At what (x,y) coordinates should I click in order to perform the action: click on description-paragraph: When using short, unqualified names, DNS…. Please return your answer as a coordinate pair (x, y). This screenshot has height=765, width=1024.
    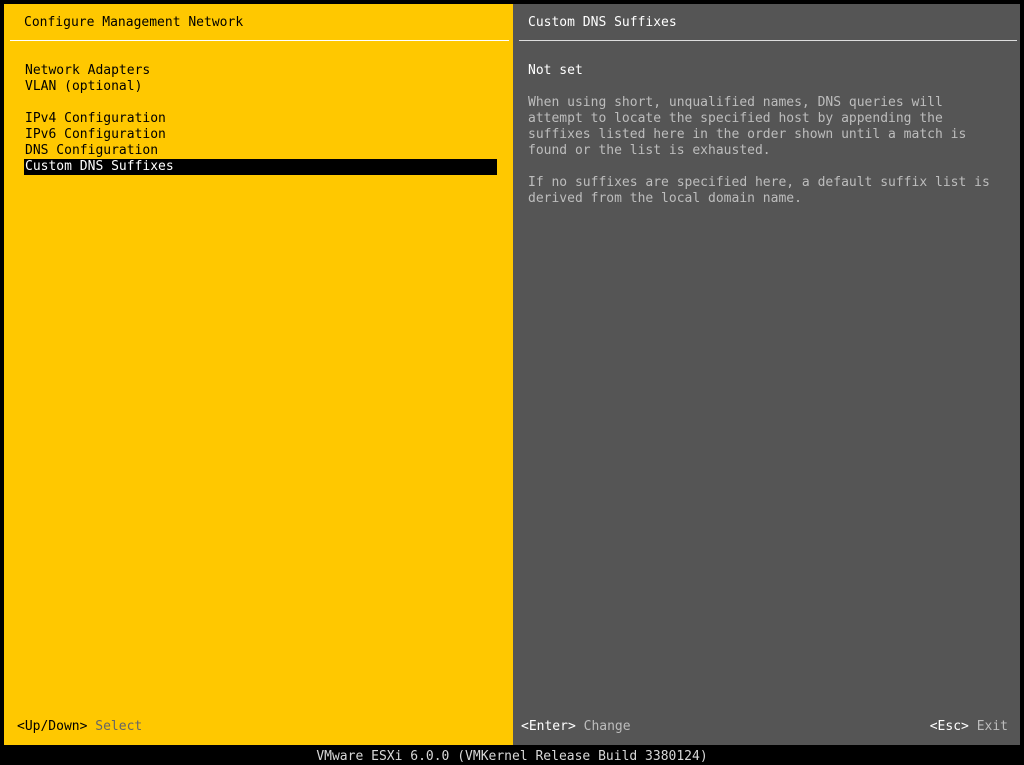
    Looking at the image, I should click on (747, 126).